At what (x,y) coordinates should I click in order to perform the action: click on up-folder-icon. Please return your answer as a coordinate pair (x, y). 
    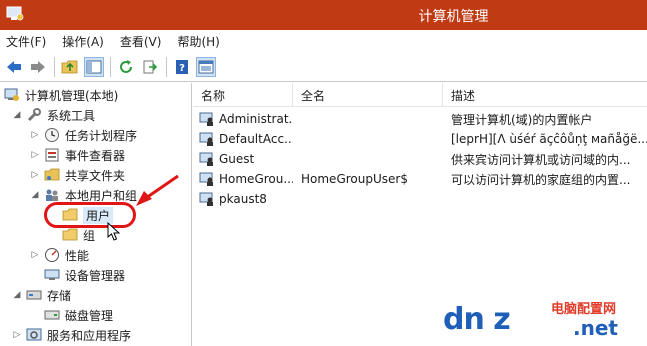
    Looking at the image, I should click on (70, 67).